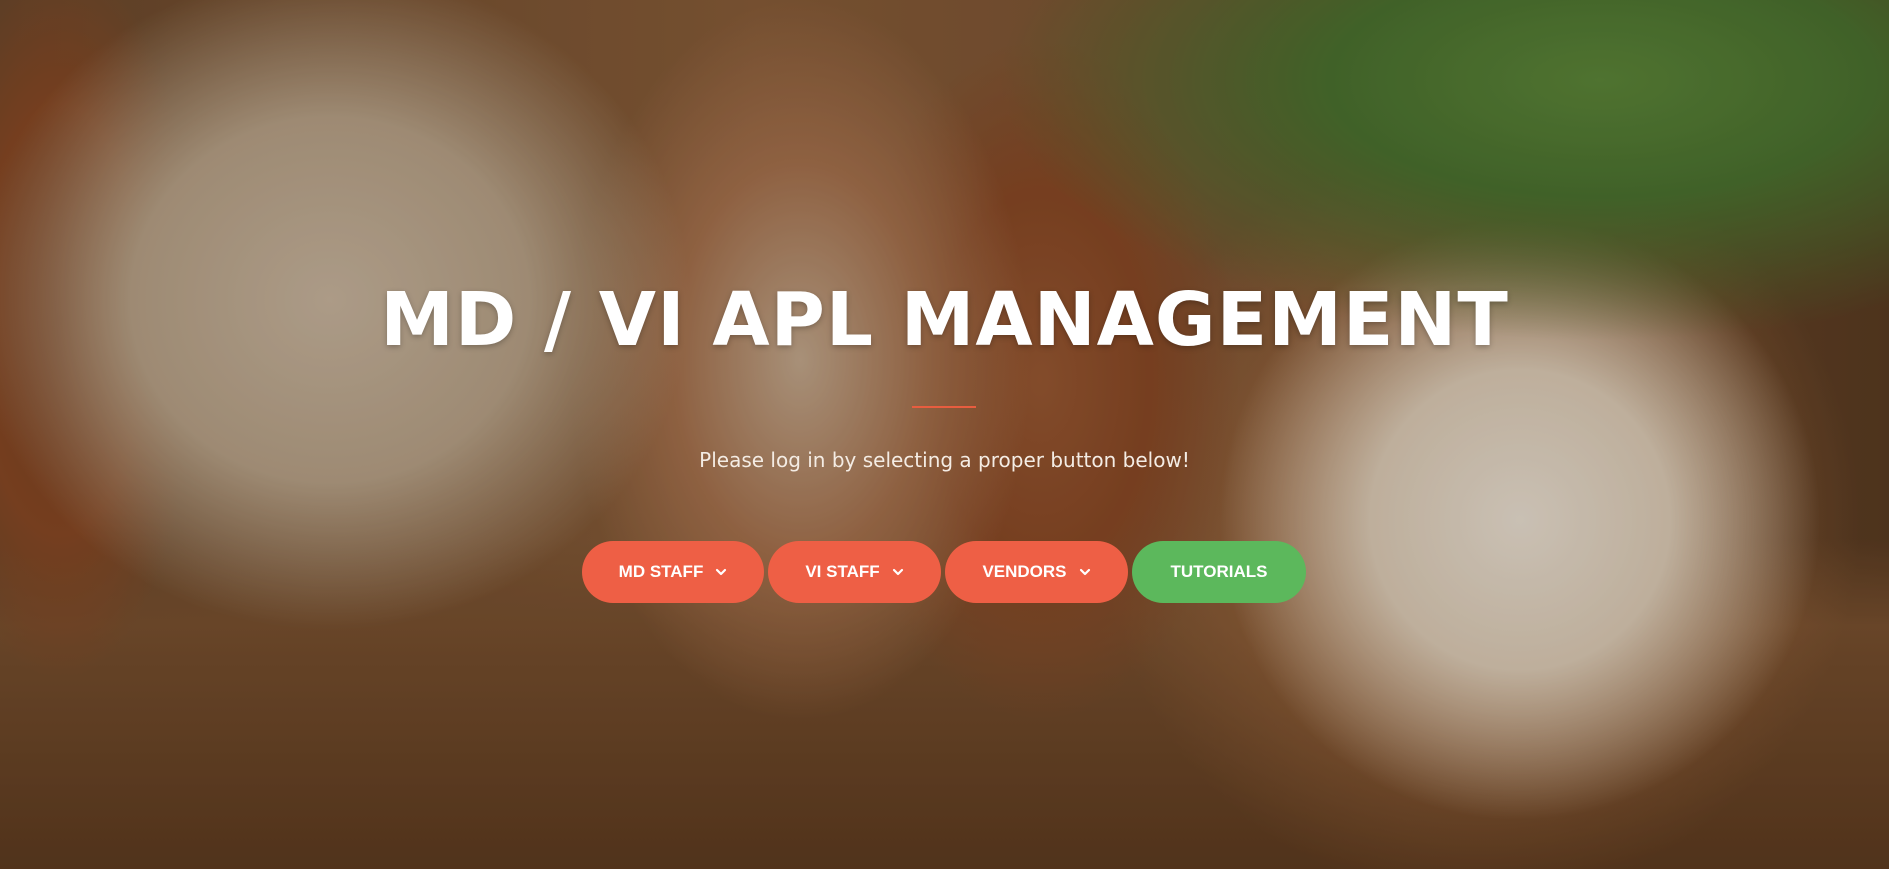 The height and width of the screenshot is (869, 1889). I want to click on md-staff-label: MD STAFF, so click(661, 571).